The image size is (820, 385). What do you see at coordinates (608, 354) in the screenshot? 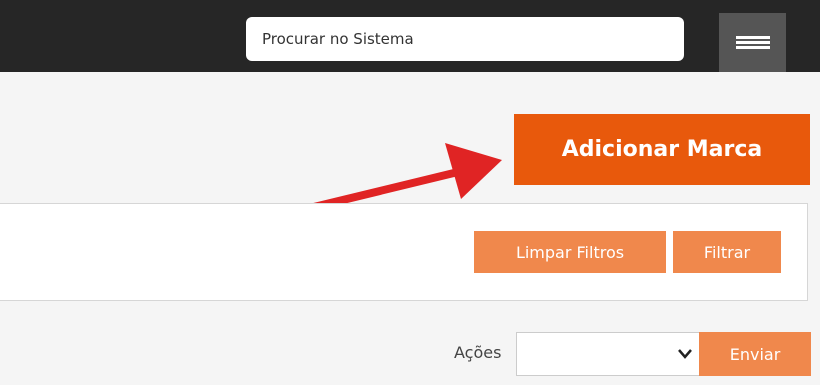
I see `actions-select` at bounding box center [608, 354].